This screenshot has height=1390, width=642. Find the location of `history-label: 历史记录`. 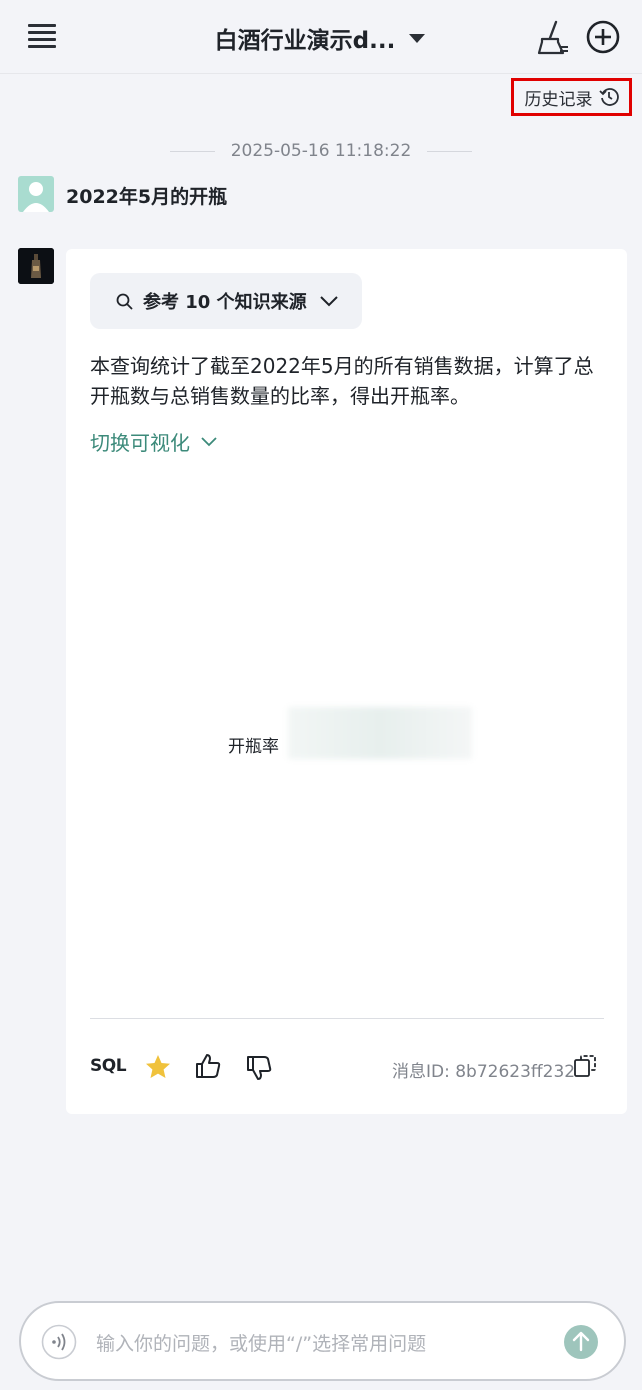

history-label: 历史记录 is located at coordinates (558, 99).